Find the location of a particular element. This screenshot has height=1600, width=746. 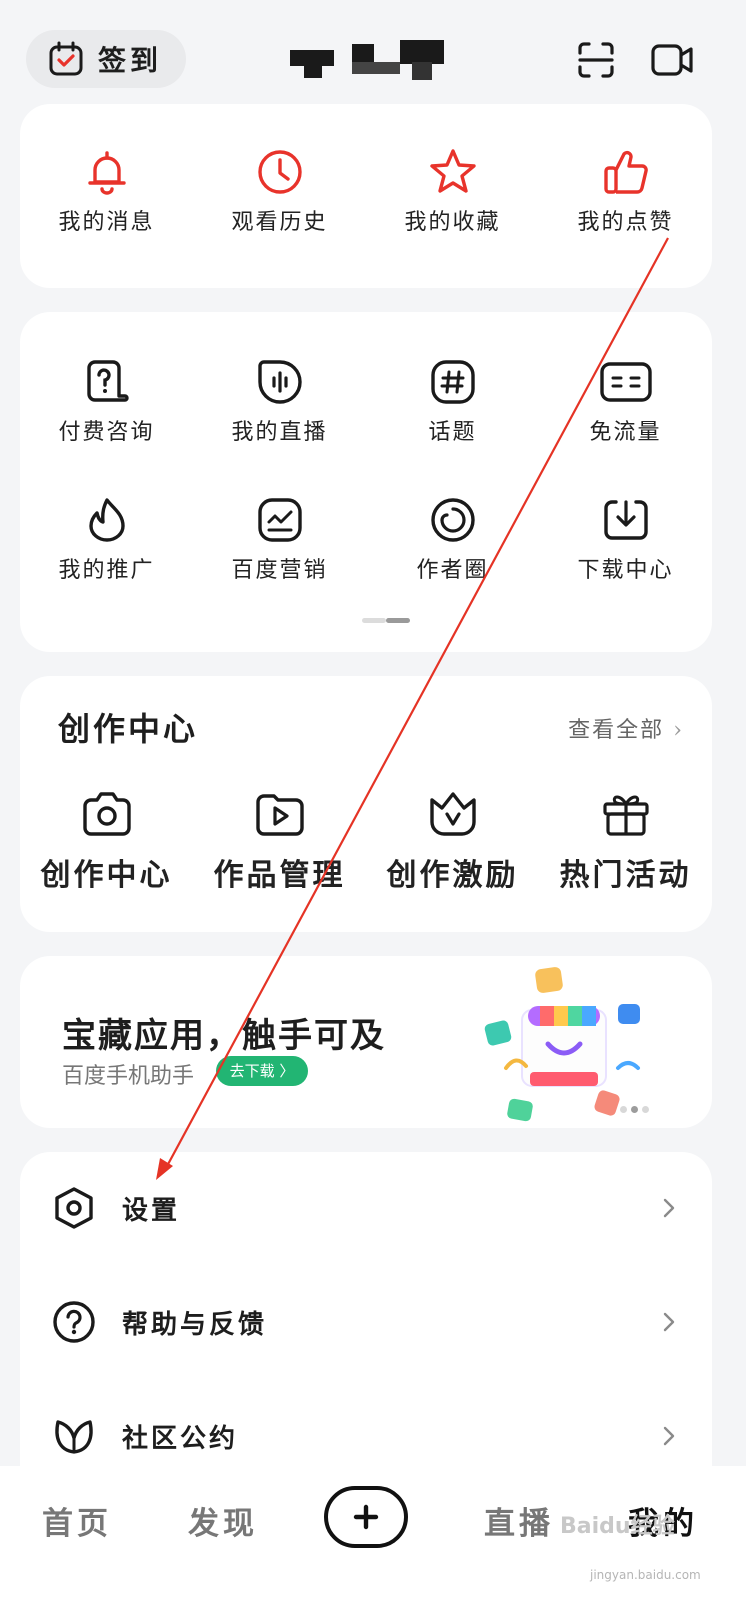

menu-row-settings: 设置 is located at coordinates (366, 1208).